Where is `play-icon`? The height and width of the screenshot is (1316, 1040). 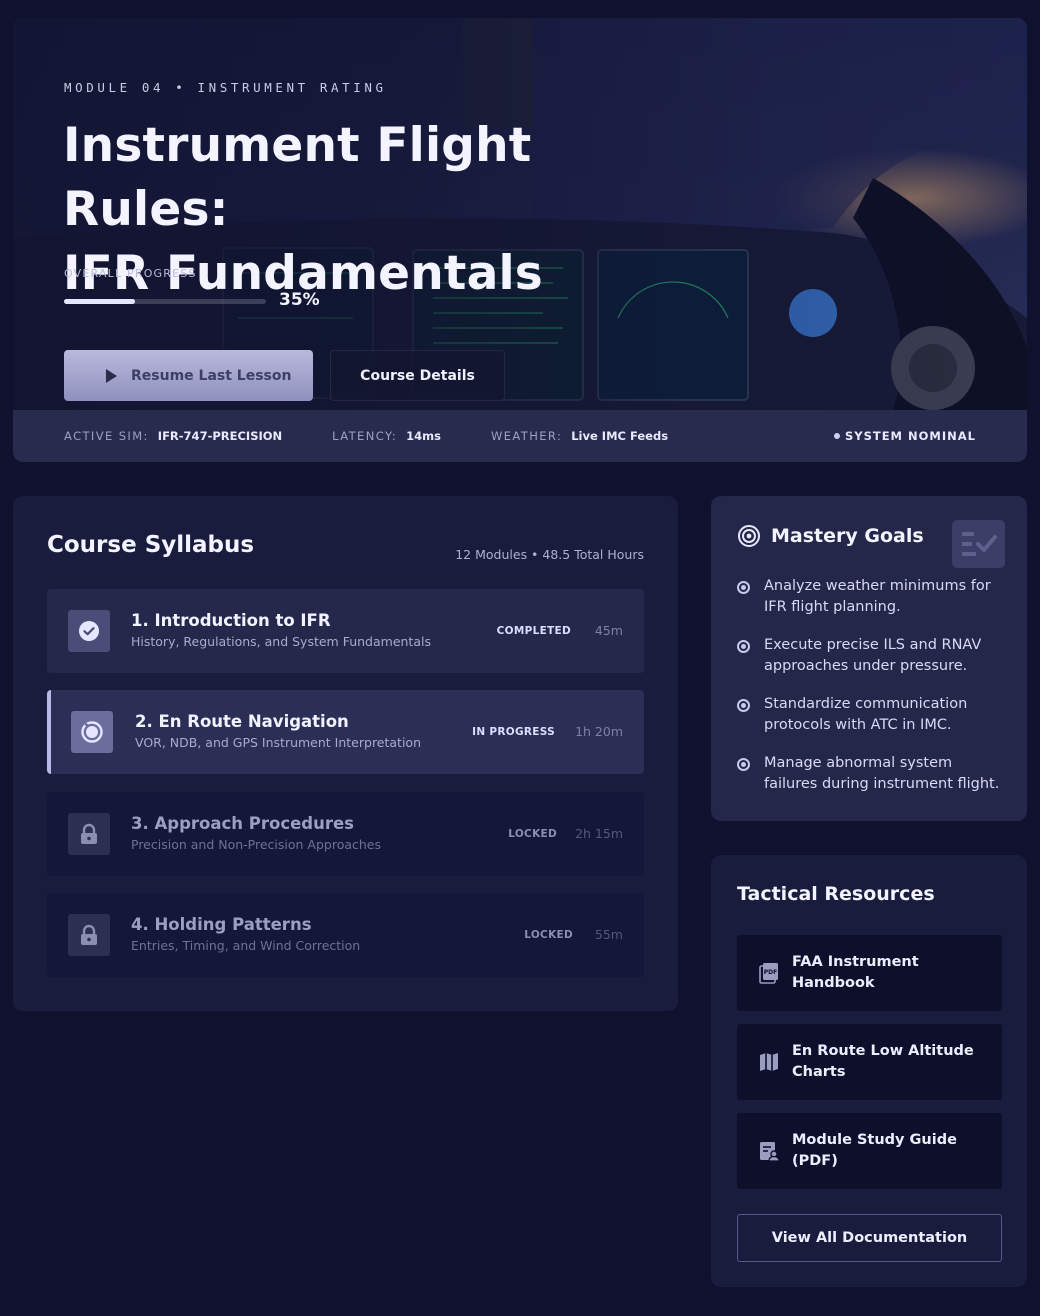 play-icon is located at coordinates (111, 375).